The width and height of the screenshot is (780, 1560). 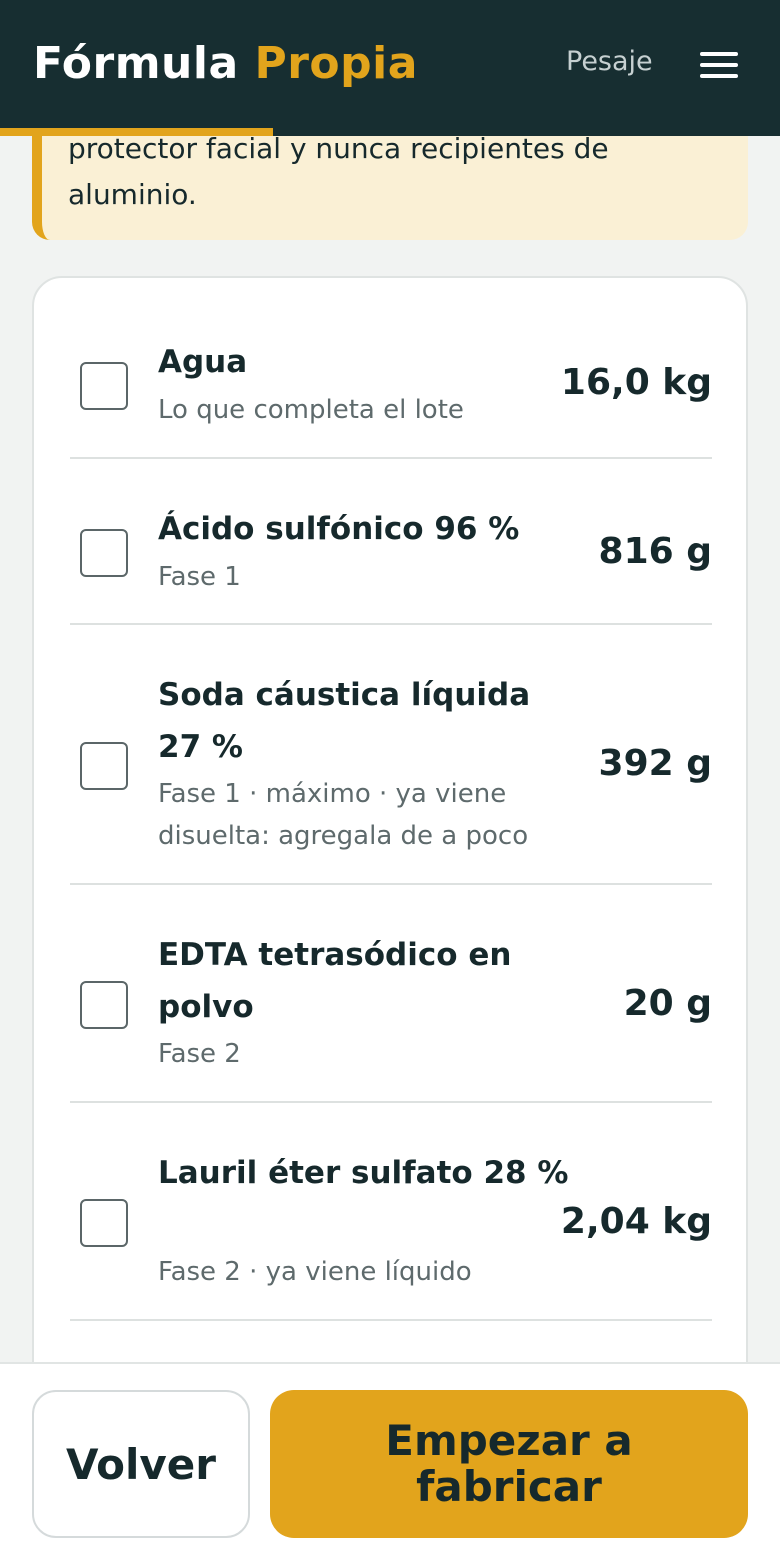 I want to click on ingredient-name: Lauril éter sulfato 28 %, so click(x=363, y=1173).